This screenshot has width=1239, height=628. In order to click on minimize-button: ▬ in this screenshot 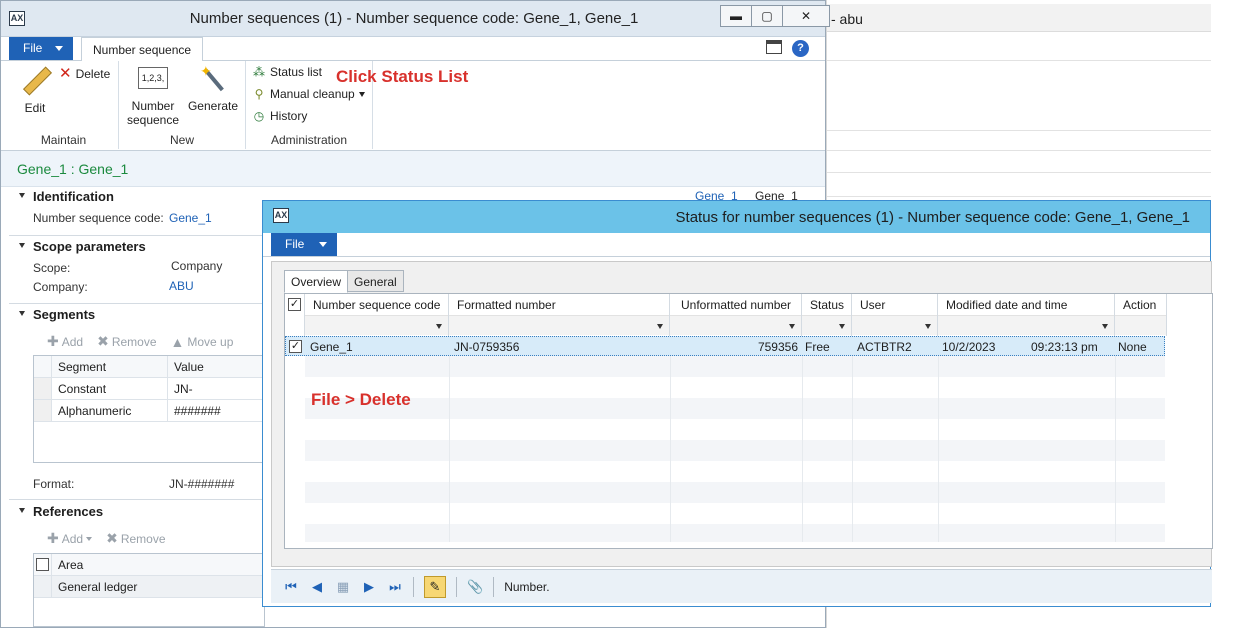, I will do `click(736, 16)`.